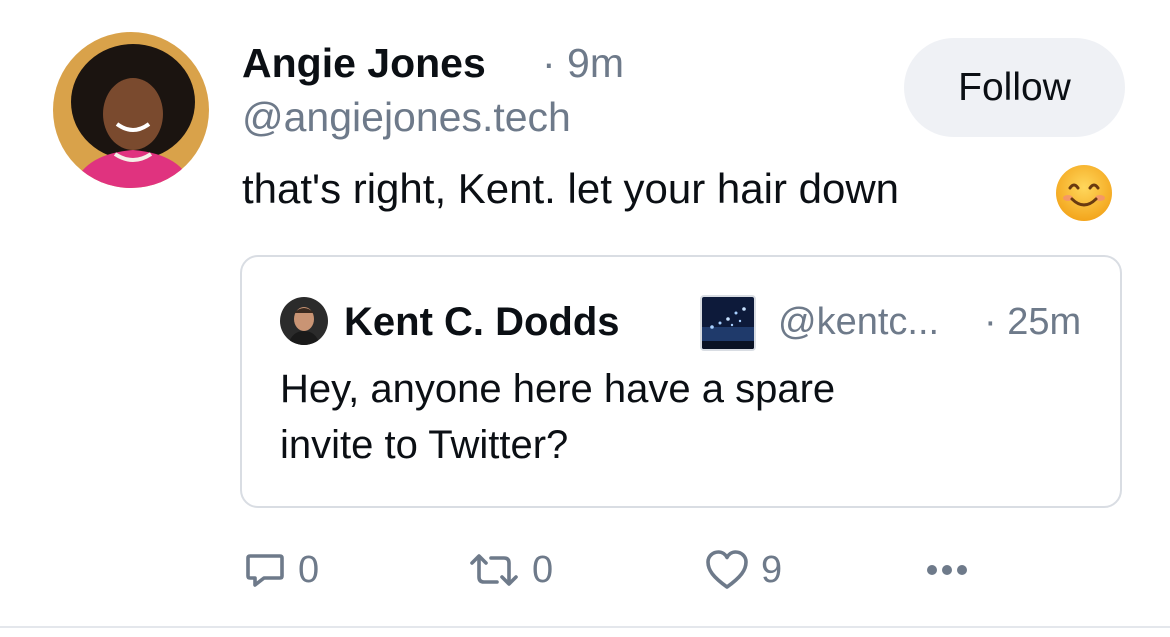 This screenshot has height=637, width=1170. I want to click on follow-button: Follow, so click(1014, 87).